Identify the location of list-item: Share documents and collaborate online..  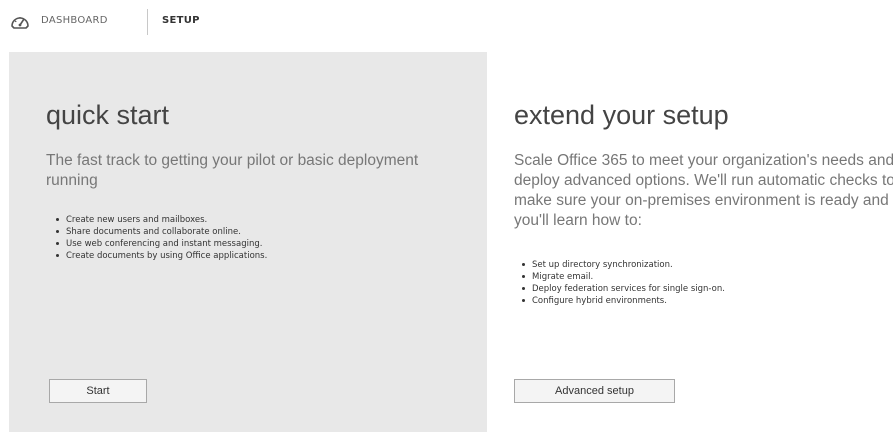
(160, 232).